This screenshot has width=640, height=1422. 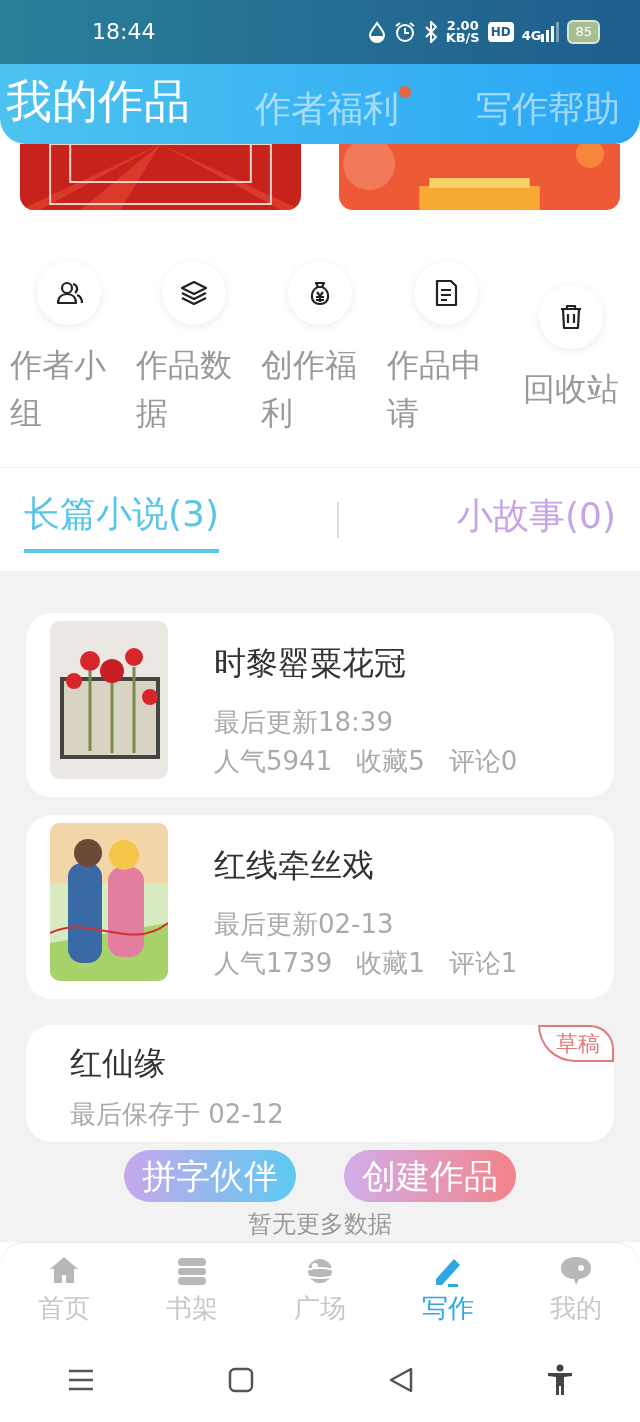 I want to click on work-stat: 人气1739, so click(x=273, y=963).